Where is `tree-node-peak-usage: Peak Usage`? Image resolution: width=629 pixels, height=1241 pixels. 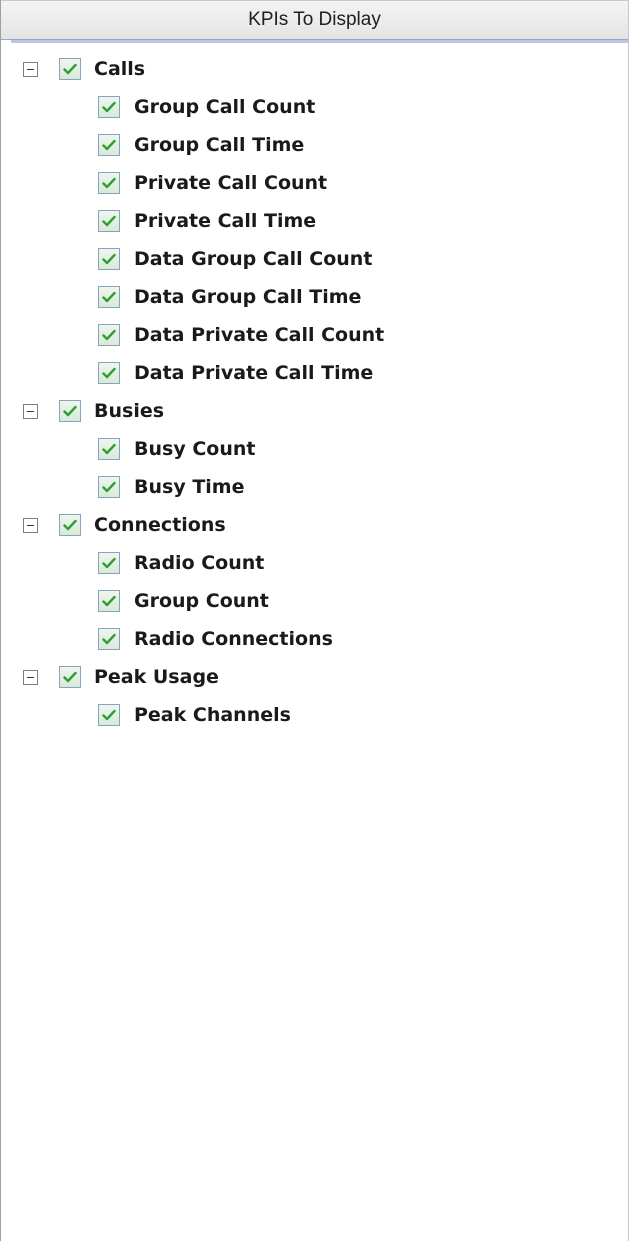
tree-node-peak-usage: Peak Usage is located at coordinates (314, 677).